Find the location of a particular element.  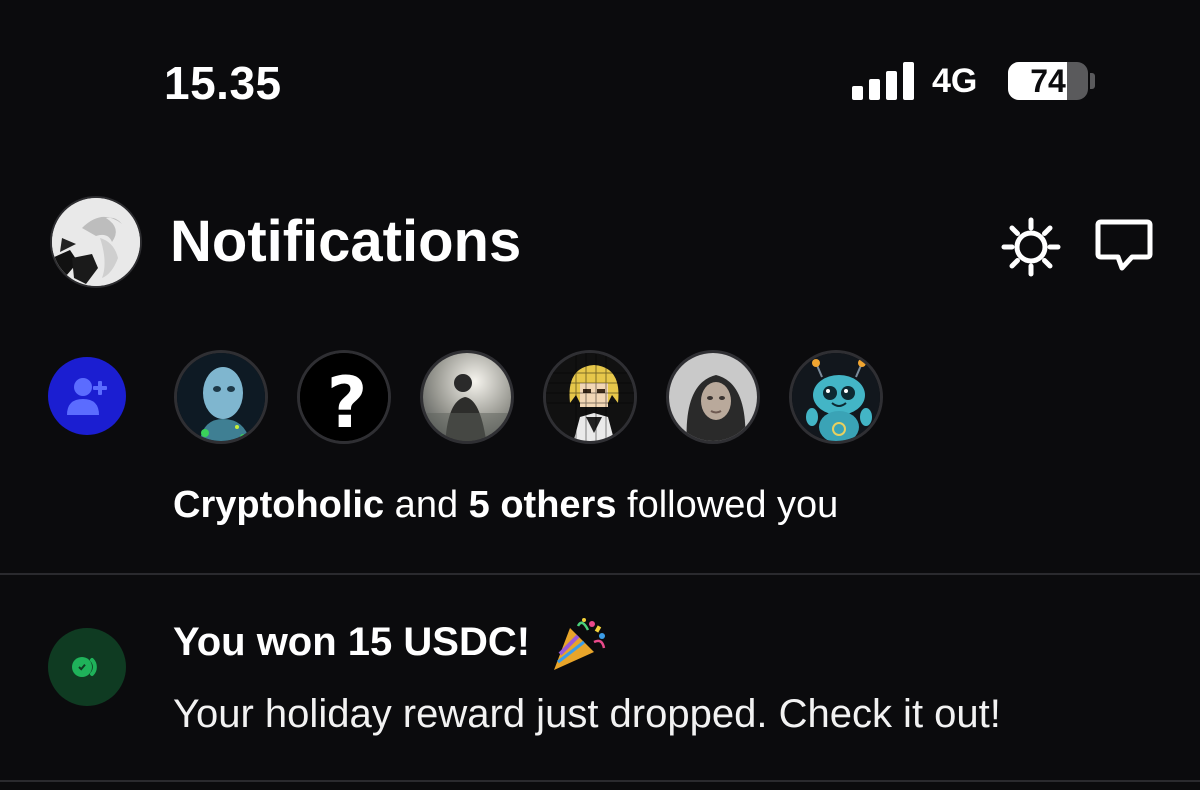

battery-tip is located at coordinates (1092, 81).